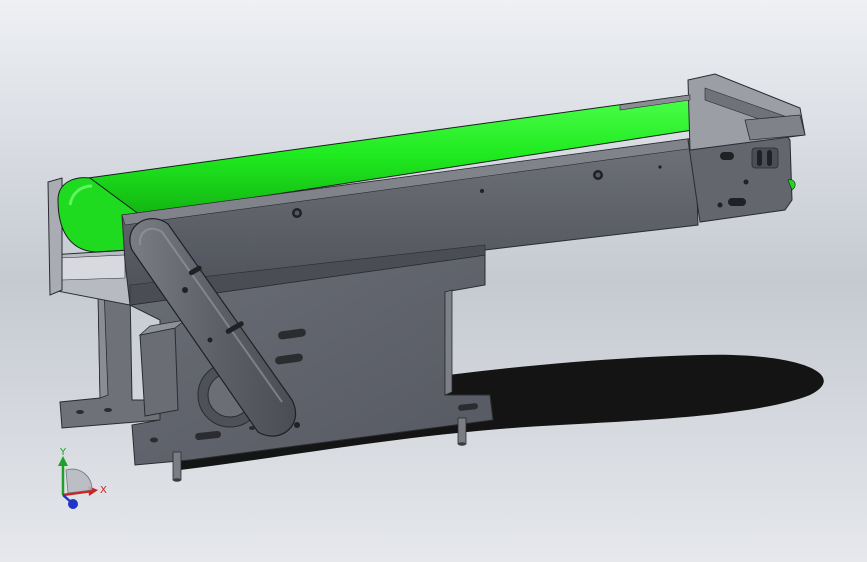  Describe the element at coordinates (70, 501) in the screenshot. I see `z-axis-arrow` at that location.